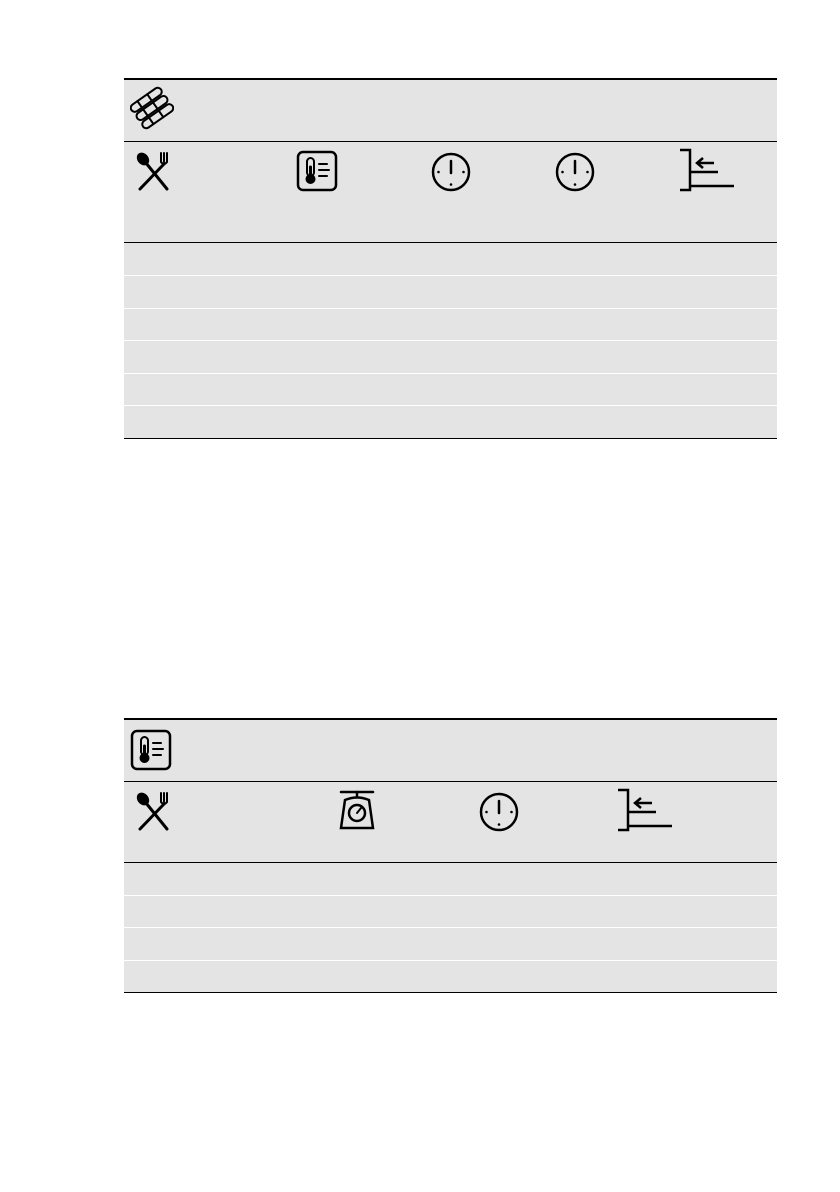 The height and width of the screenshot is (1192, 840). What do you see at coordinates (450, 111) in the screenshot?
I see `table-1-category-header` at bounding box center [450, 111].